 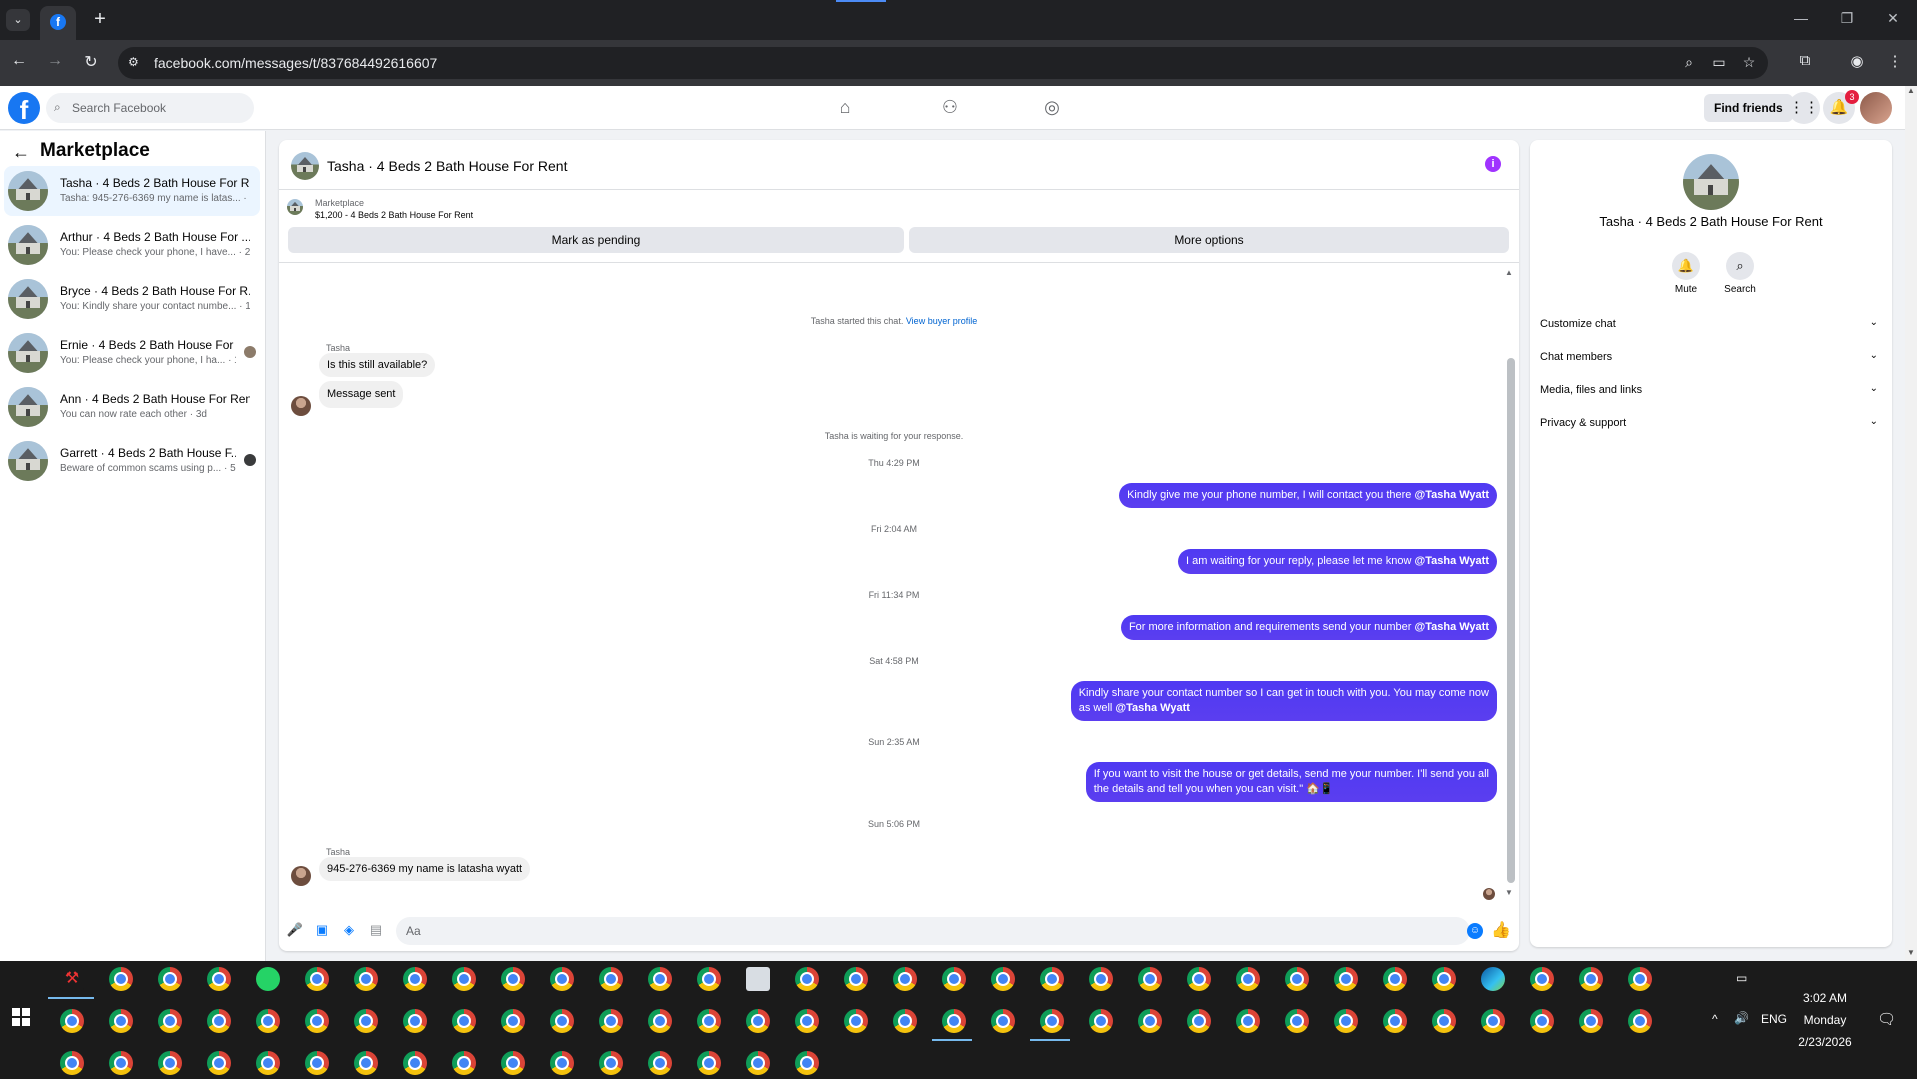 I want to click on photo-icon: ▣, so click(x=322, y=931).